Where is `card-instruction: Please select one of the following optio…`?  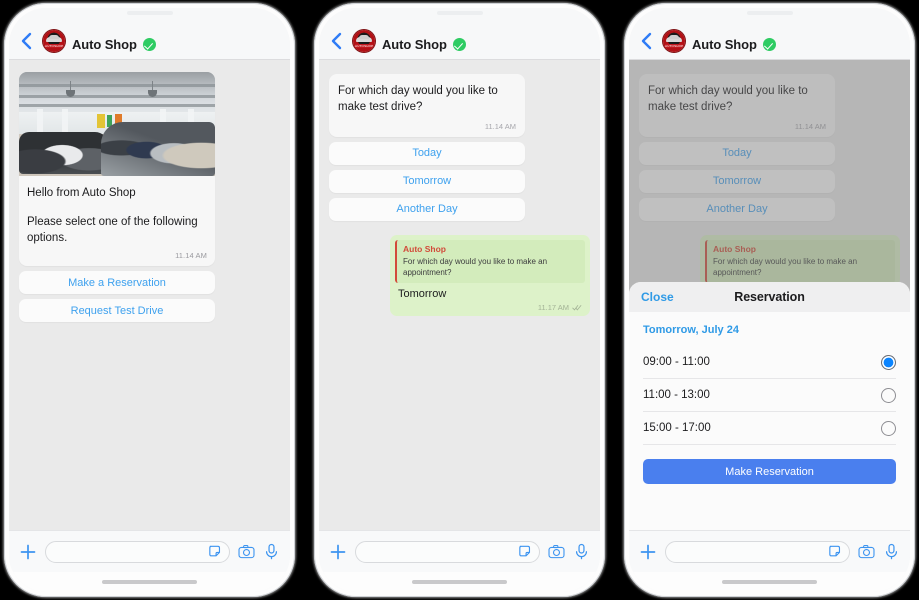
card-instruction: Please select one of the following optio… is located at coordinates (112, 230).